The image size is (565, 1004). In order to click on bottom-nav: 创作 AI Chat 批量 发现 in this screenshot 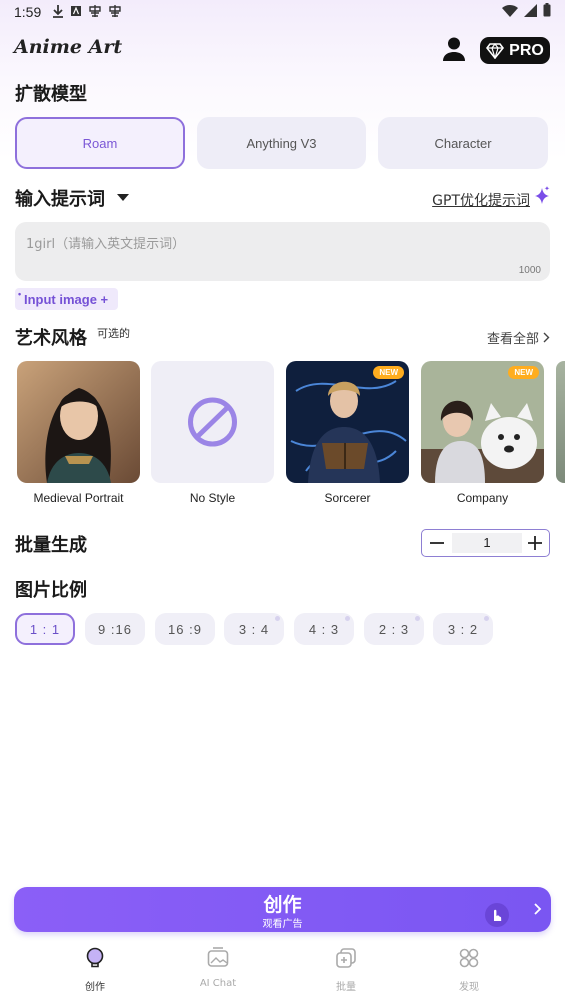, I will do `click(282, 972)`.